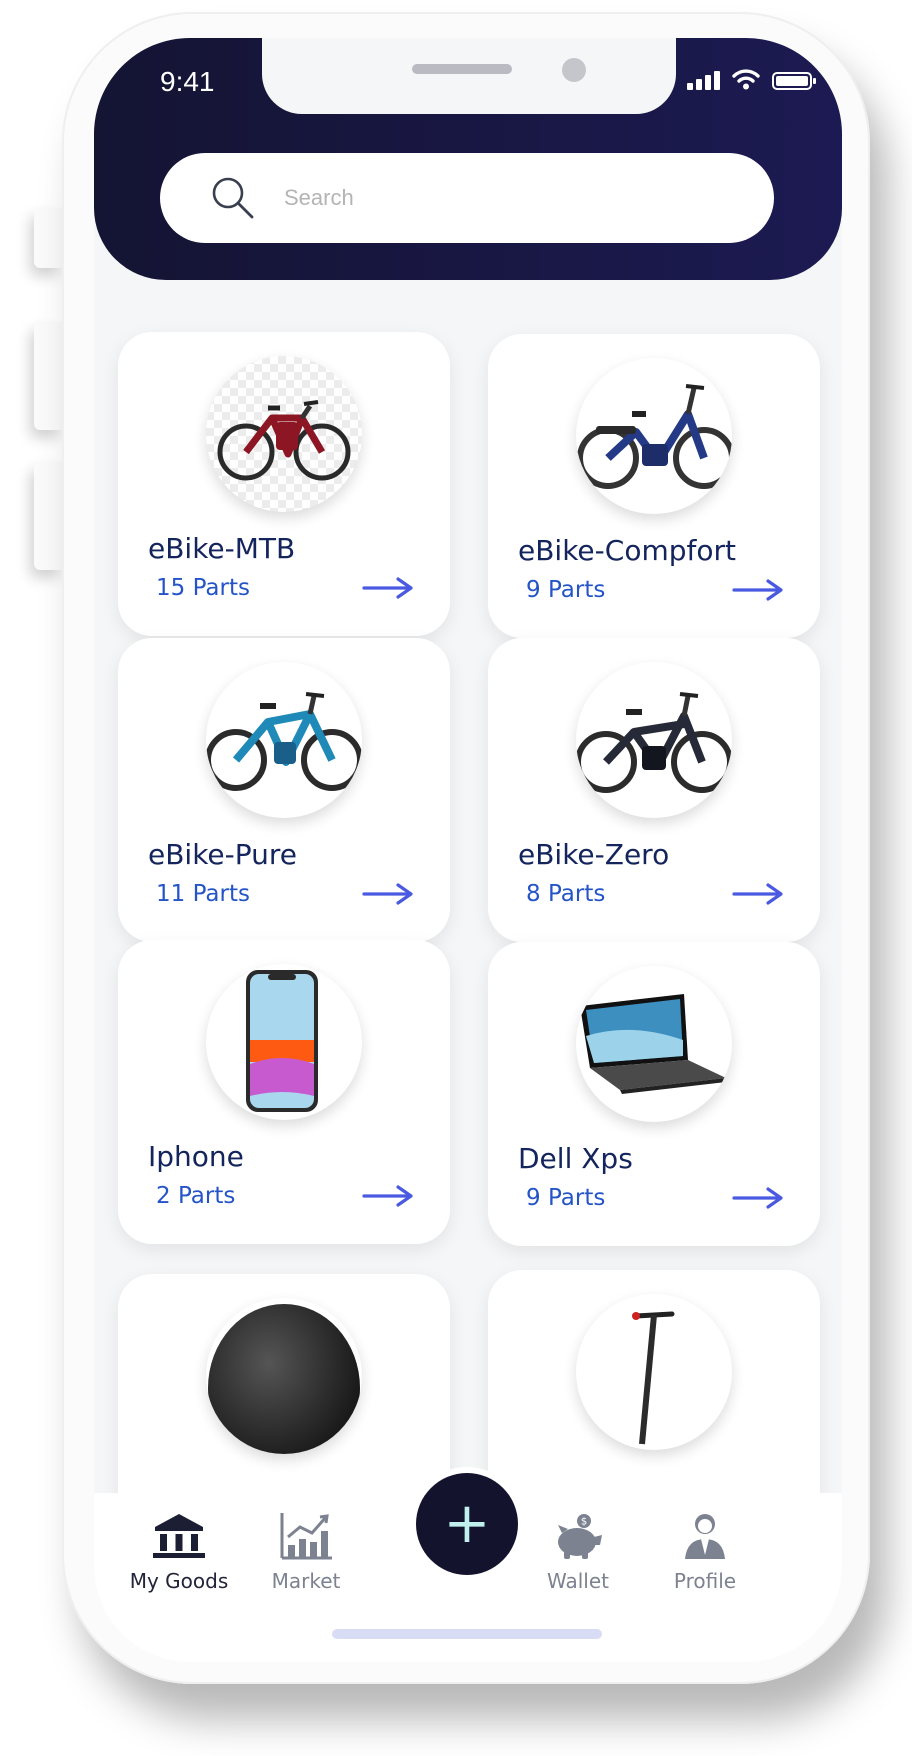  I want to click on nav-profile: Profile, so click(705, 1552).